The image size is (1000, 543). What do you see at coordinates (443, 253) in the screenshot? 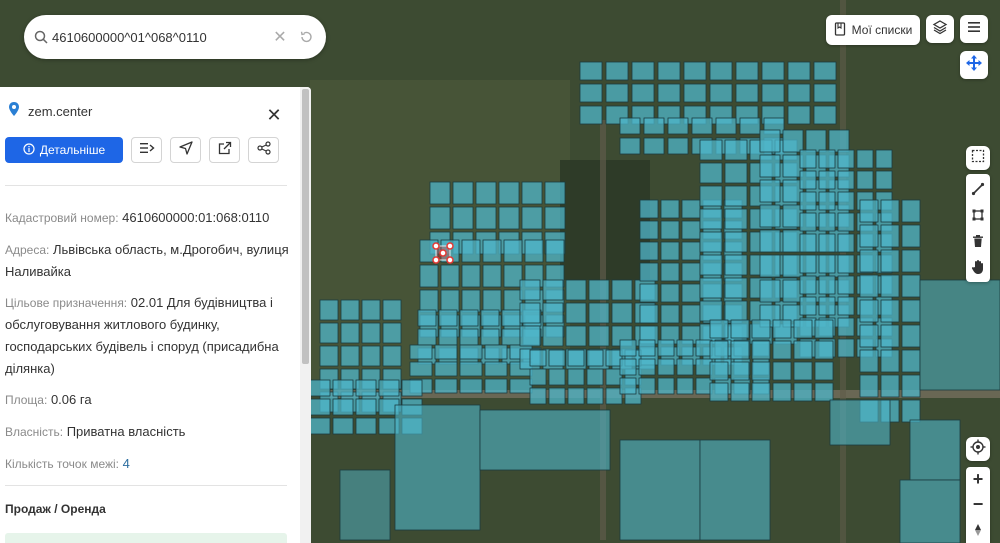
I see `boundary-point-marker` at bounding box center [443, 253].